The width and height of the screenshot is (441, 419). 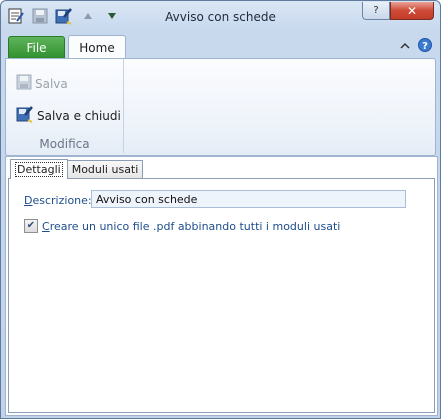 I want to click on ribbon-tabs: File Home ?, so click(x=220, y=46).